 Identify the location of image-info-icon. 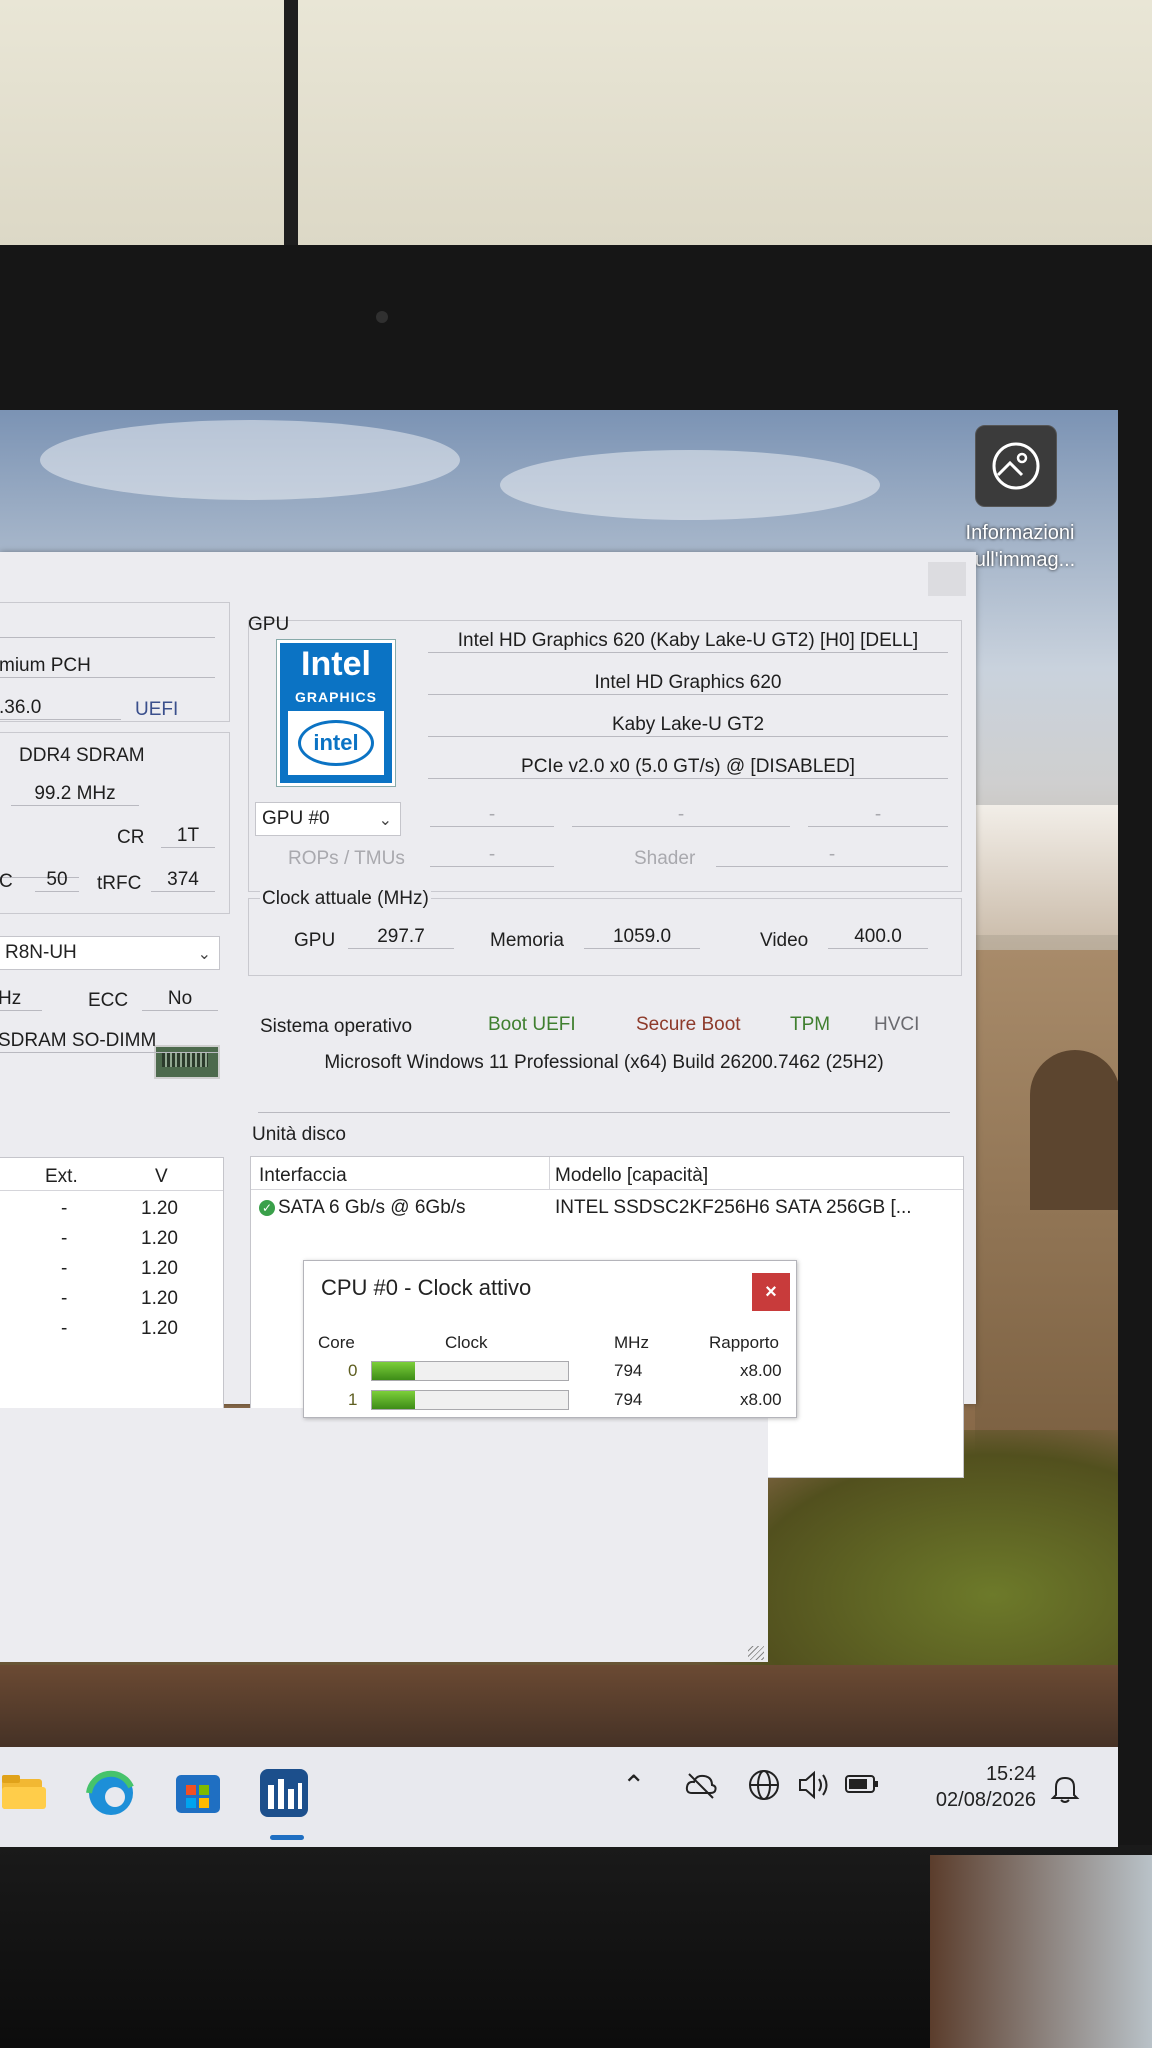
(1016, 466).